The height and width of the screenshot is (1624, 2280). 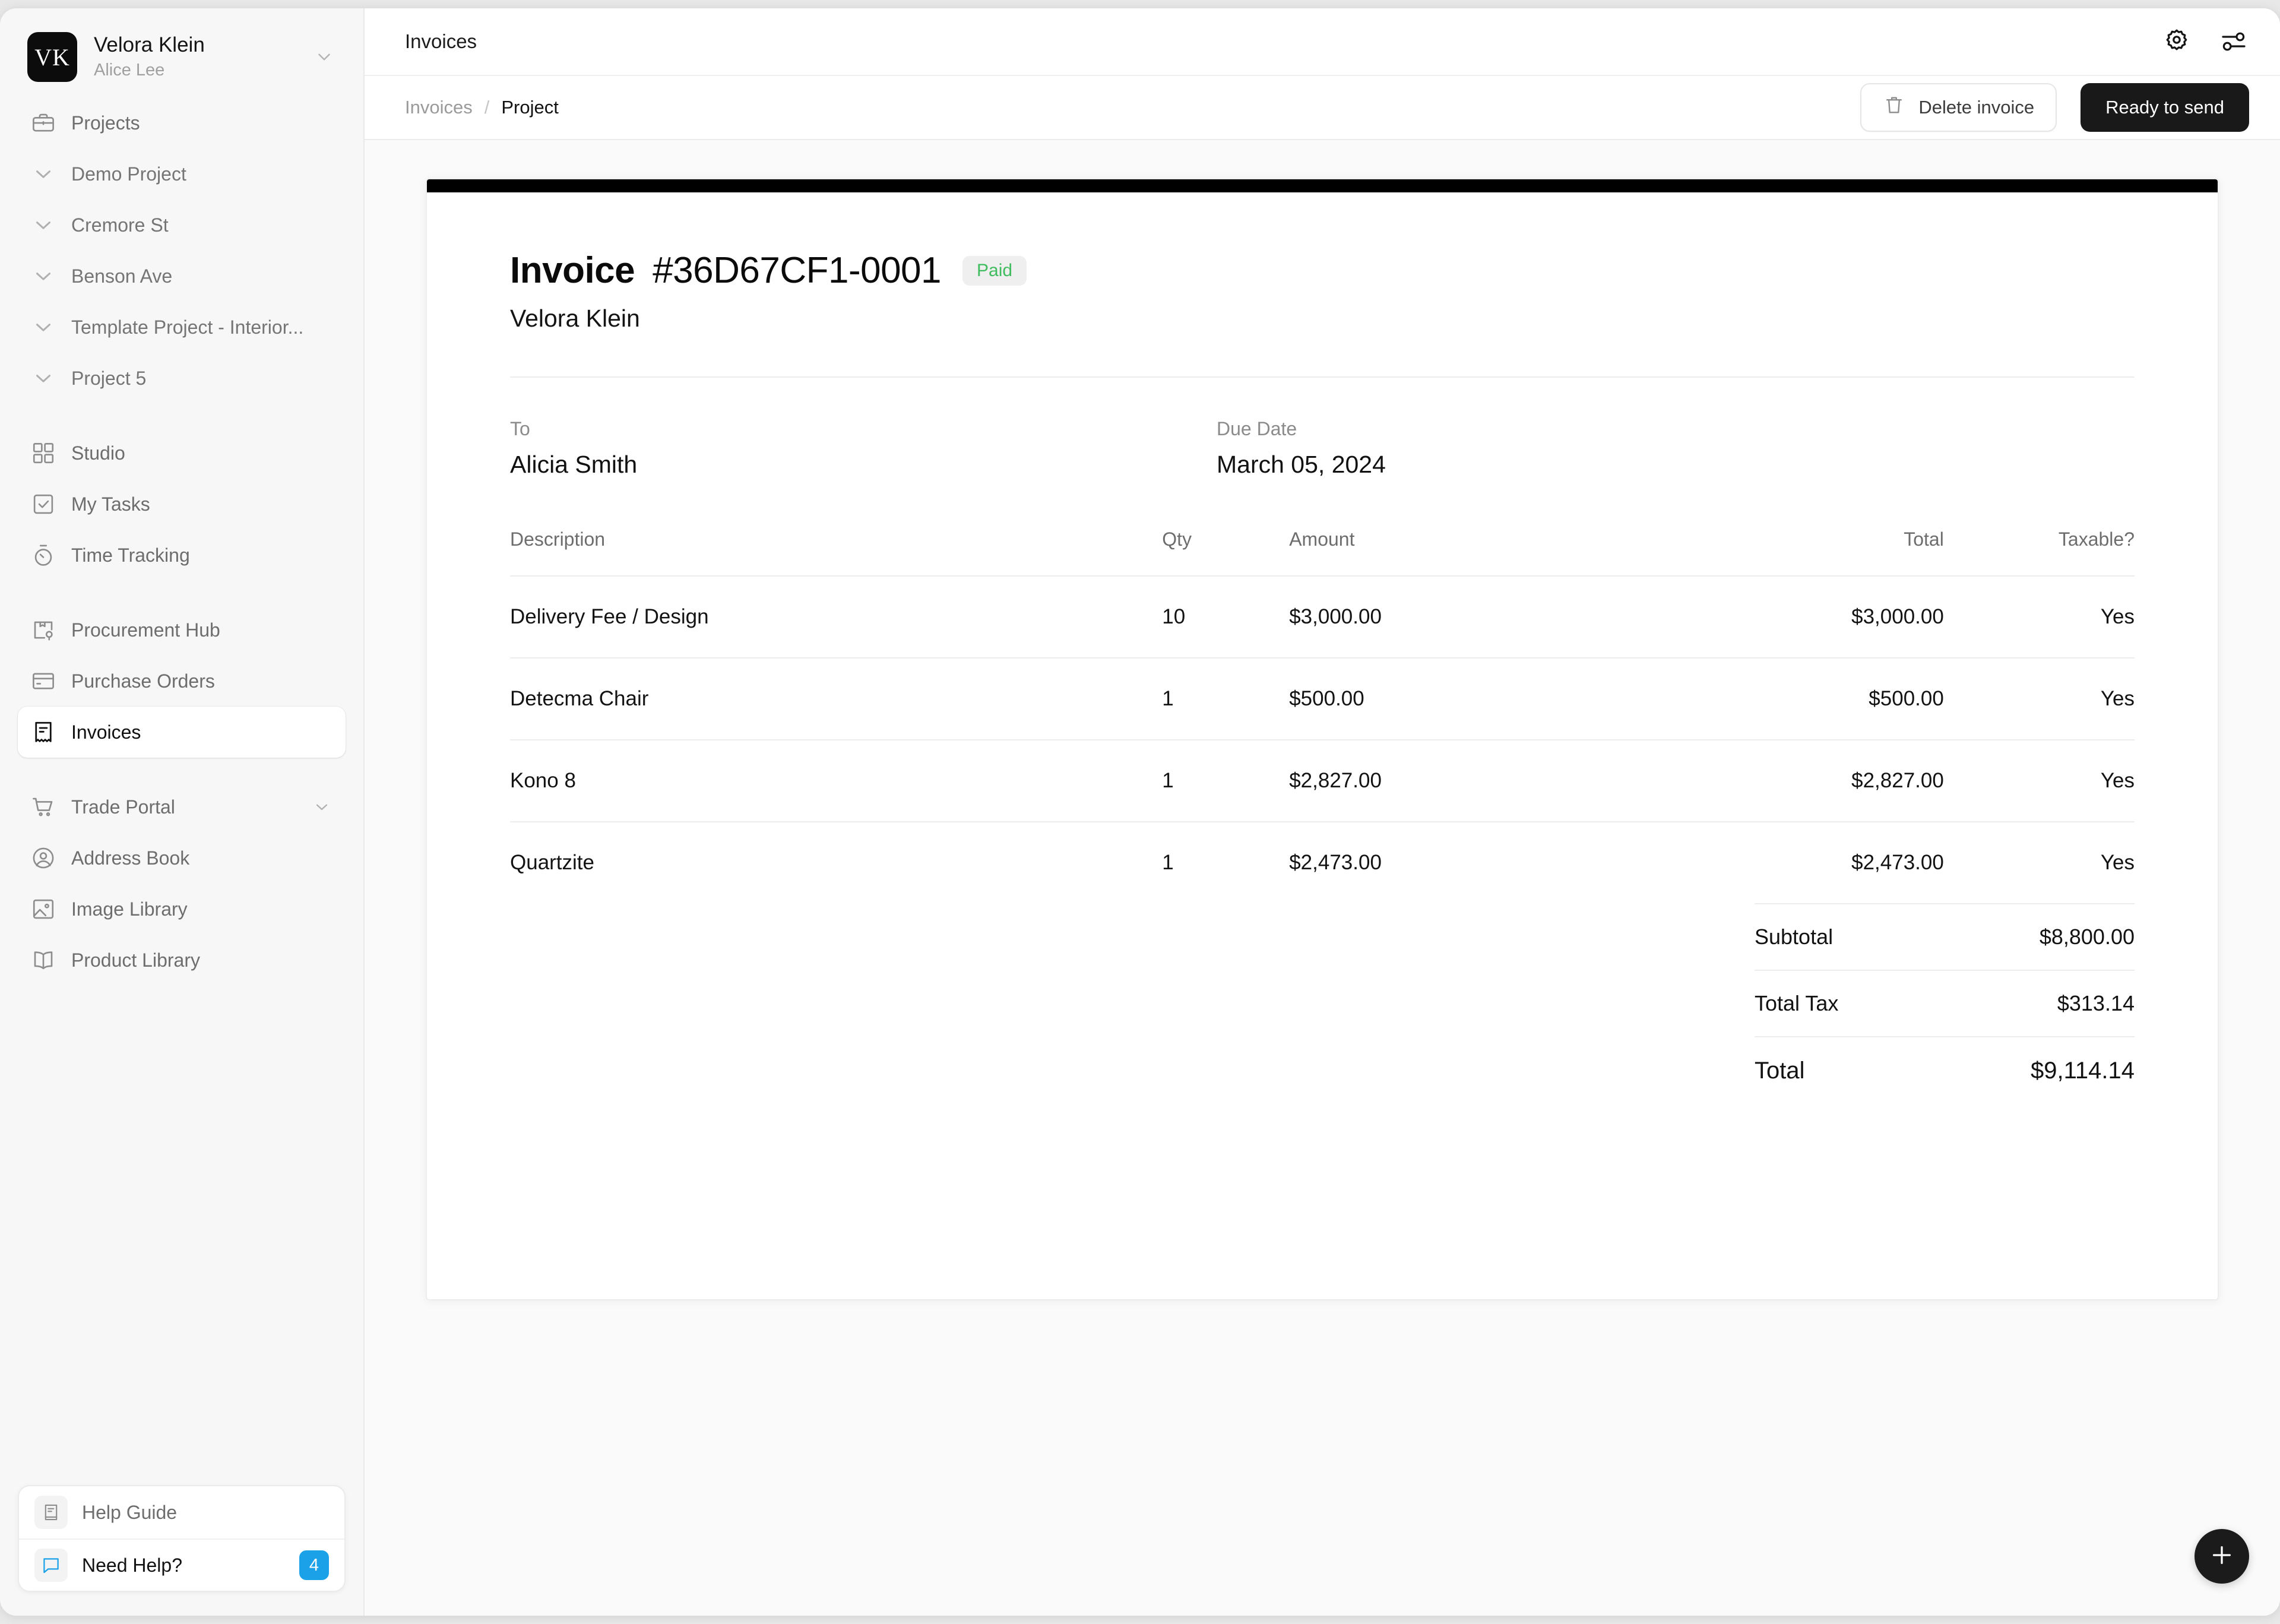 I want to click on chat-bubble-icon, so click(x=51, y=1565).